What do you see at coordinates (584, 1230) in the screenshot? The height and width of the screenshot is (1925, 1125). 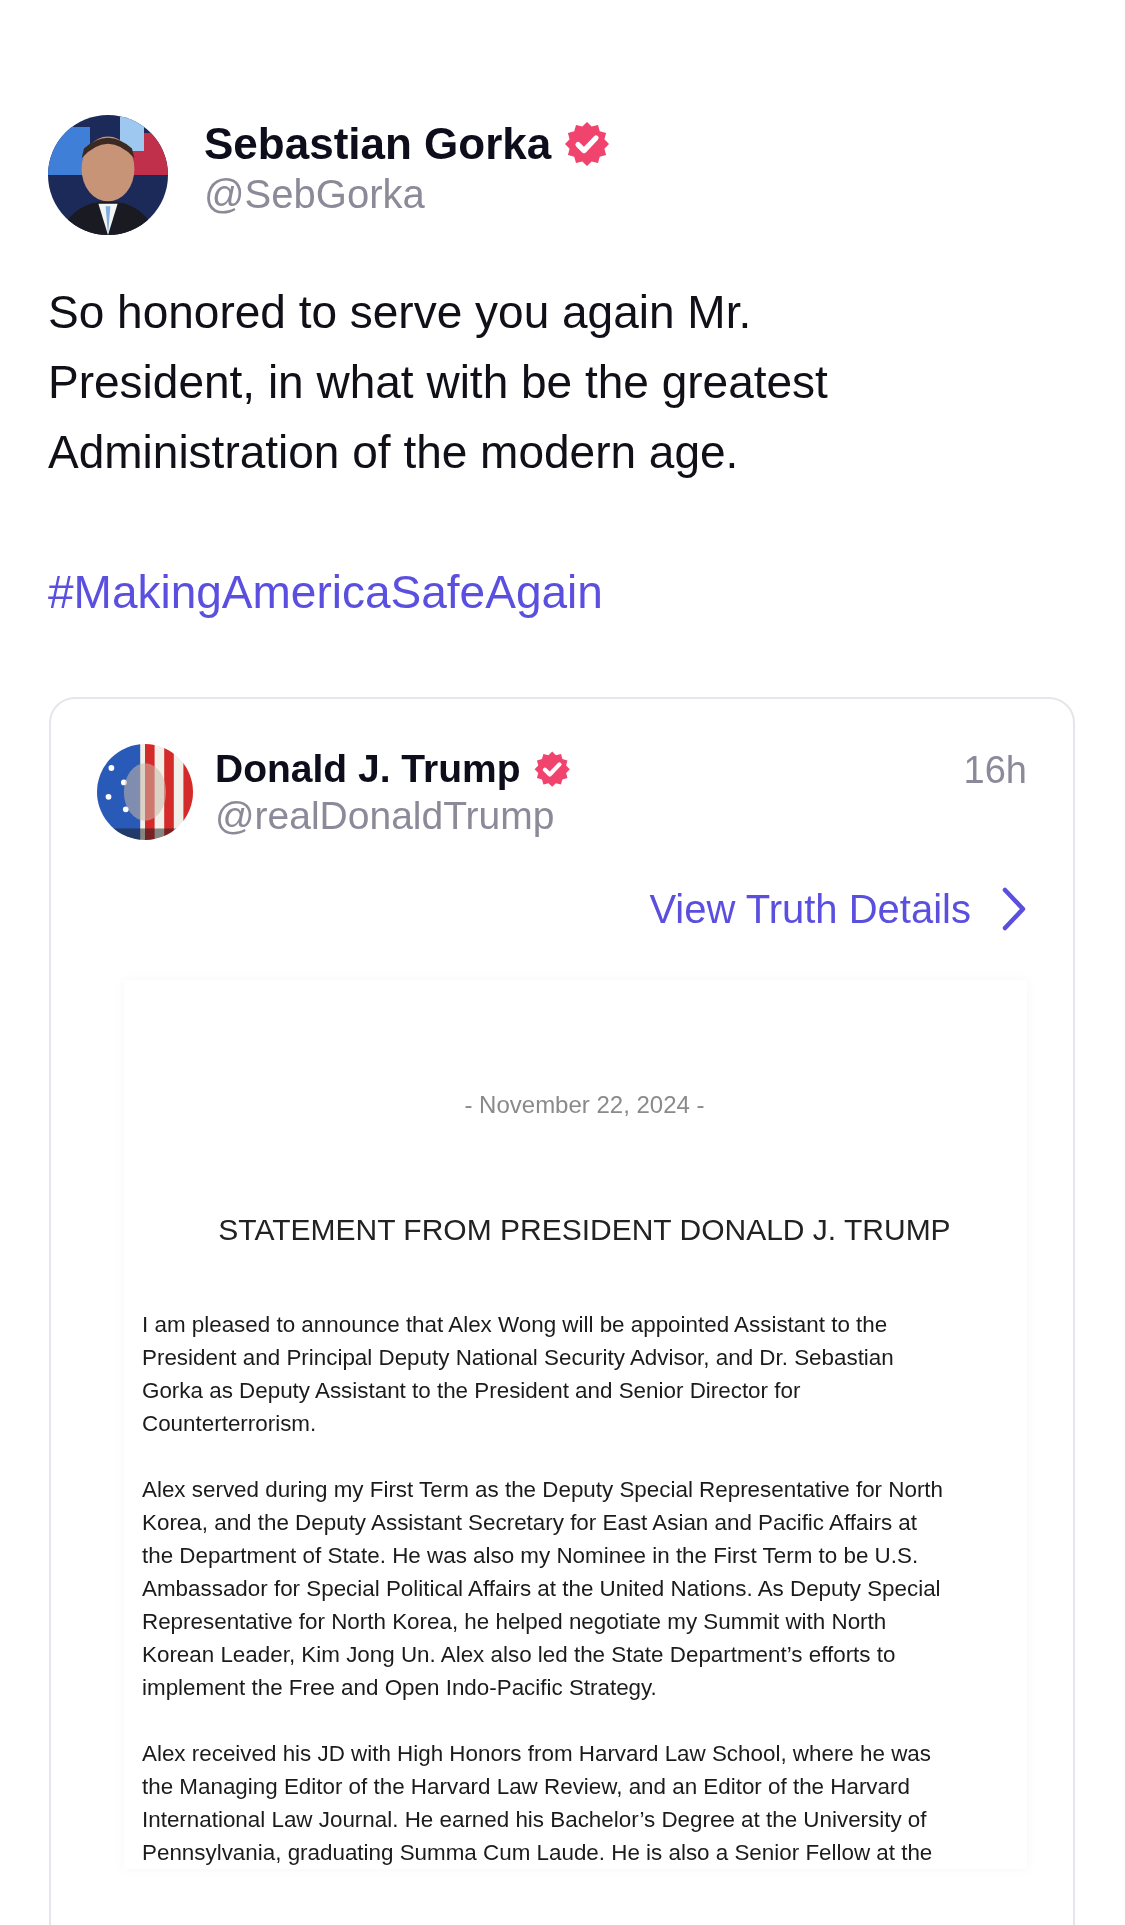 I see `document-title: STATEMENT FROM PRESIDENT DONALD J. TRUMP` at bounding box center [584, 1230].